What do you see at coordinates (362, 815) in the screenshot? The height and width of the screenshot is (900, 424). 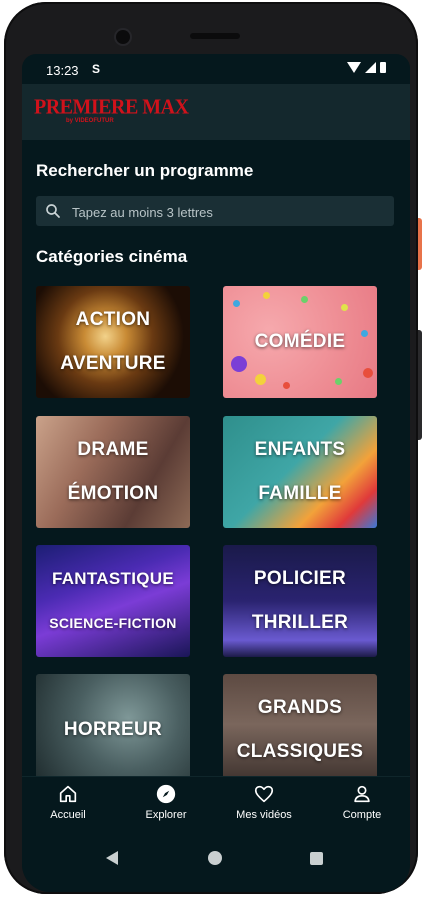 I see `nav-label: Compte` at bounding box center [362, 815].